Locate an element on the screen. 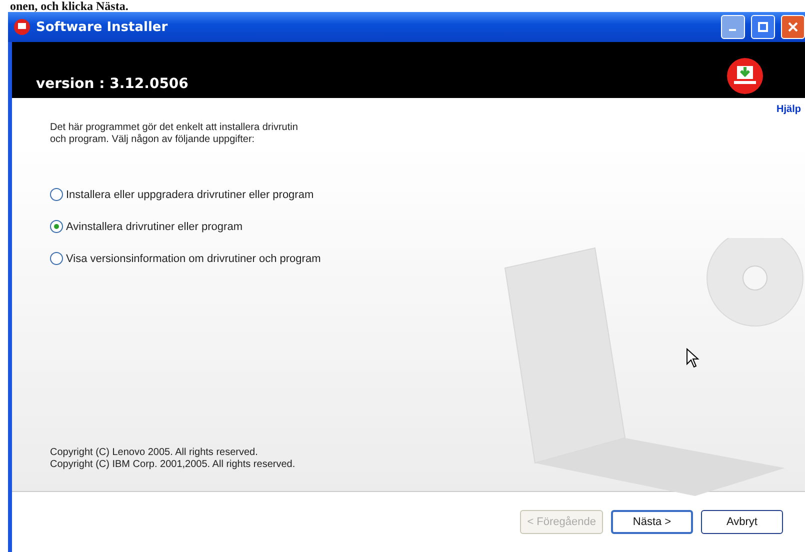 Image resolution: width=805 pixels, height=552 pixels. minimize-button is located at coordinates (733, 27).